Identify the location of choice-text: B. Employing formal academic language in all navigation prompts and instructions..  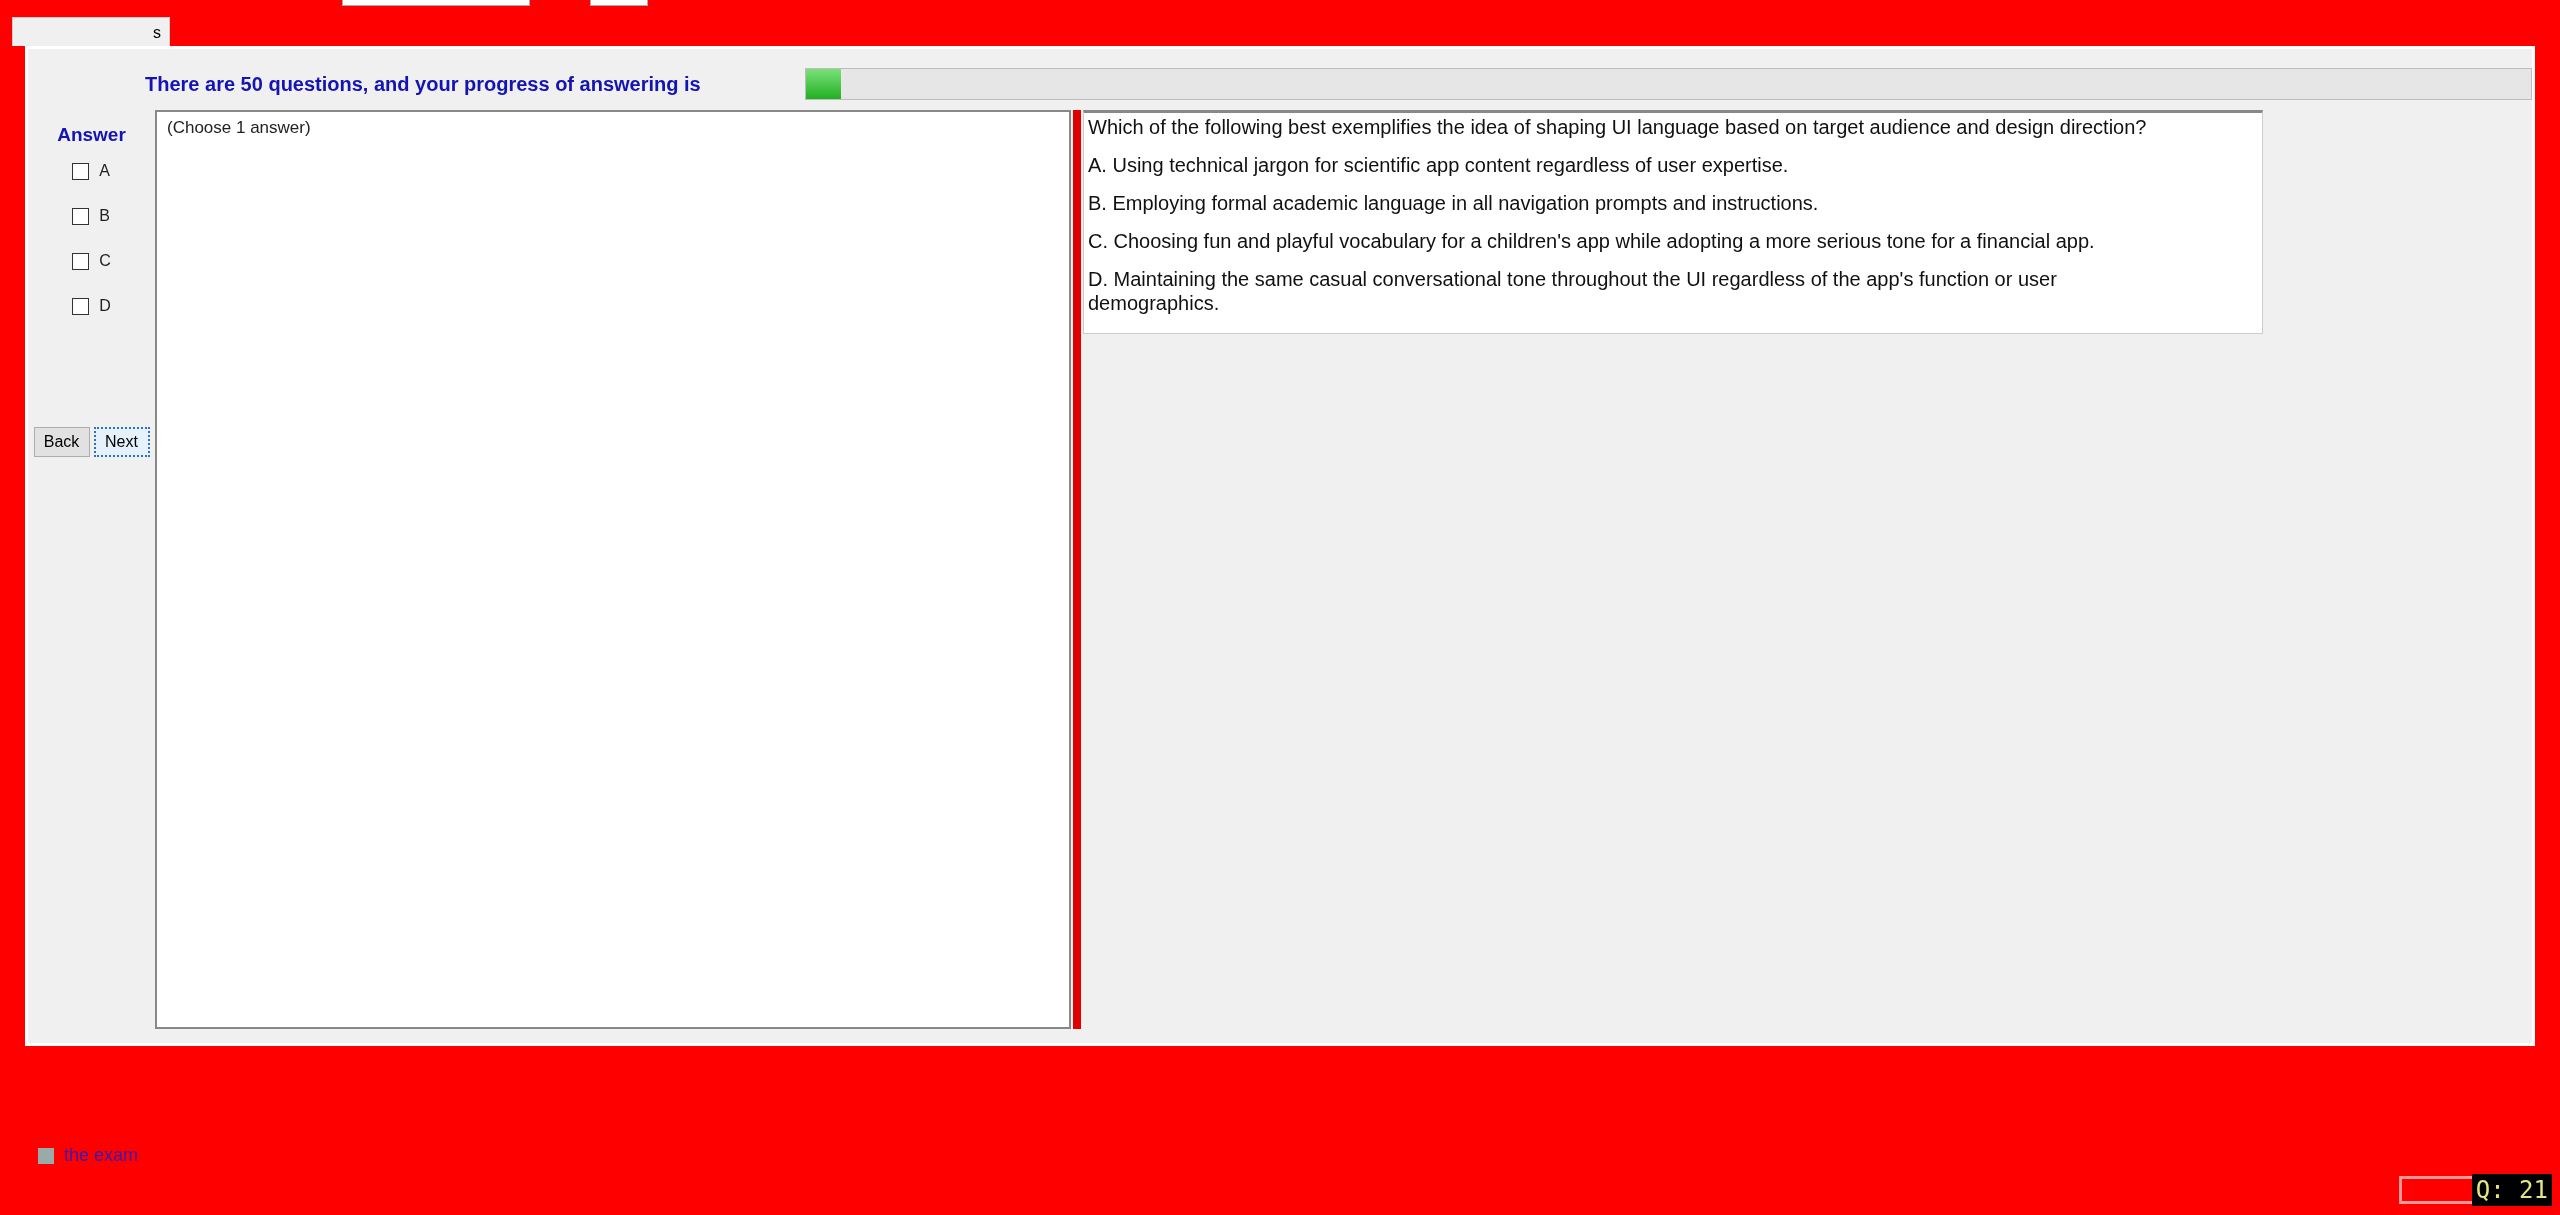
(1454, 203).